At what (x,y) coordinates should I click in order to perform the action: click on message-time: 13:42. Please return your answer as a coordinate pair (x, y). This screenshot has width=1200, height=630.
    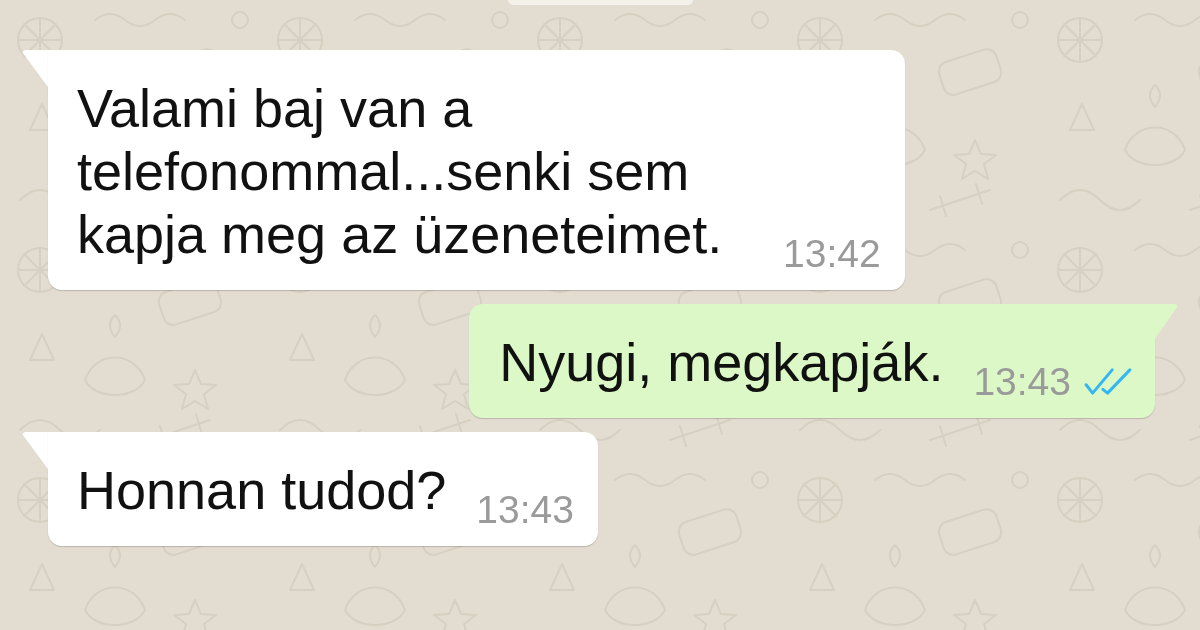
    Looking at the image, I should click on (832, 253).